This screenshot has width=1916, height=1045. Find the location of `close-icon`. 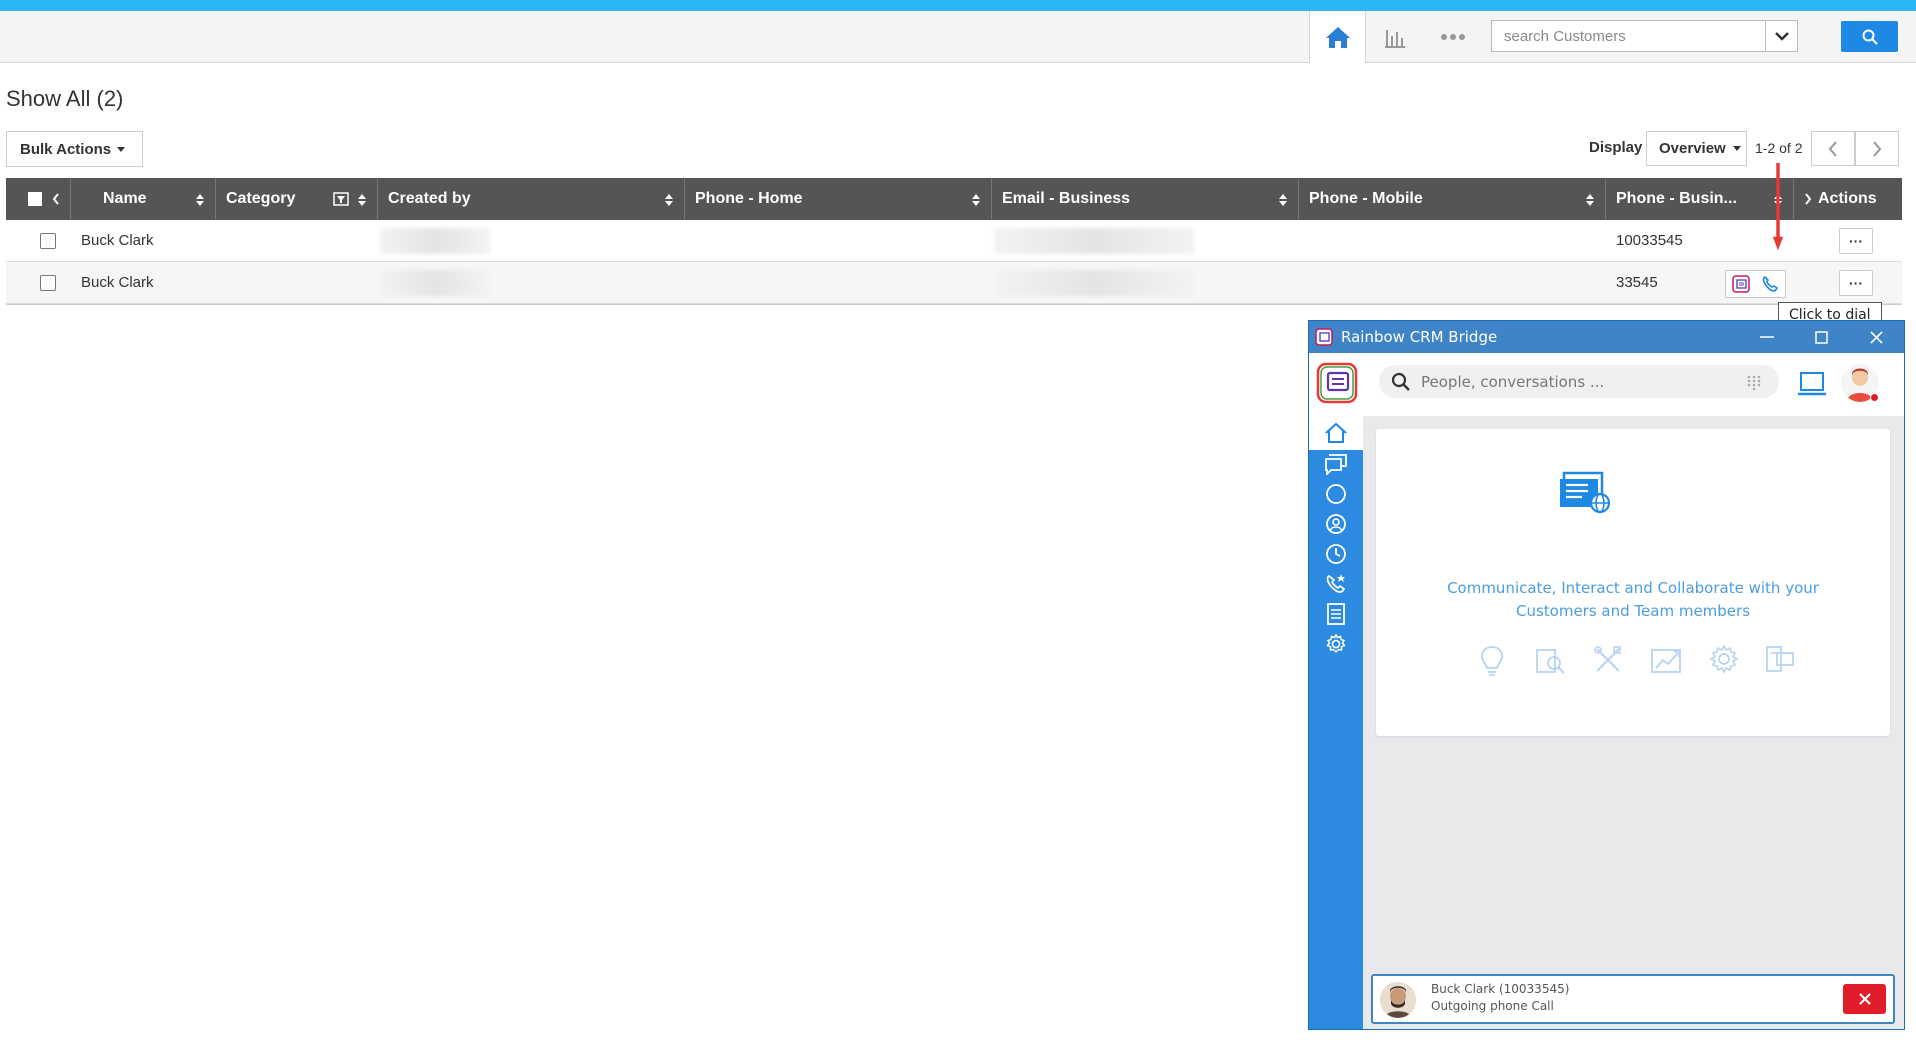

close-icon is located at coordinates (1876, 337).